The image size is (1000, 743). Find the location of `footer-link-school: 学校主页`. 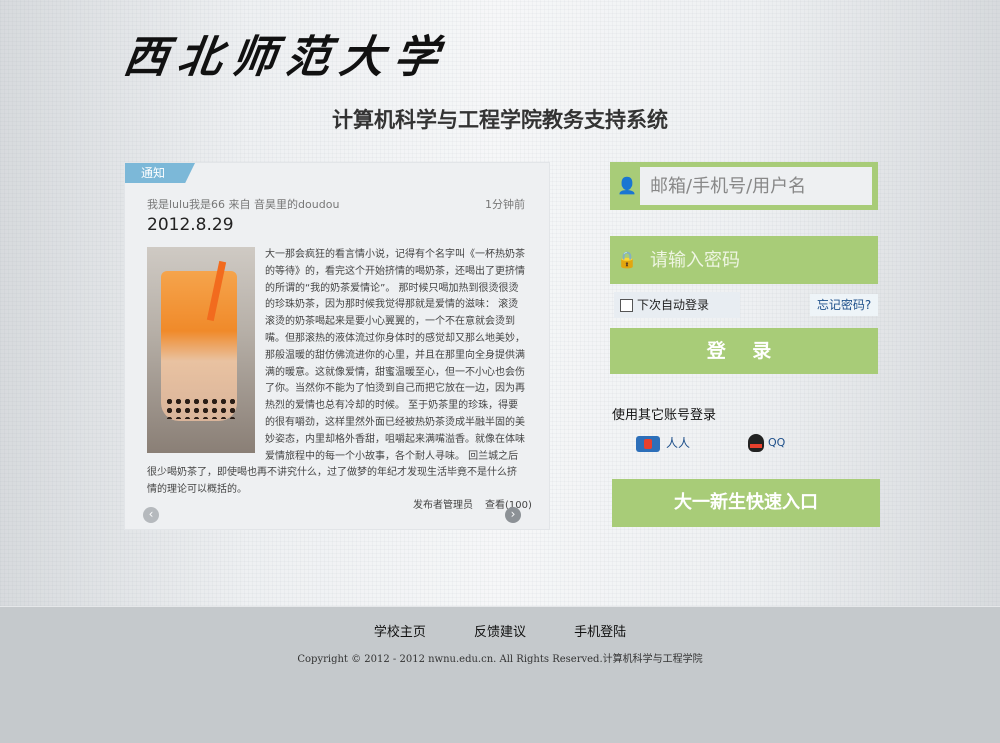

footer-link-school: 学校主页 is located at coordinates (400, 632).